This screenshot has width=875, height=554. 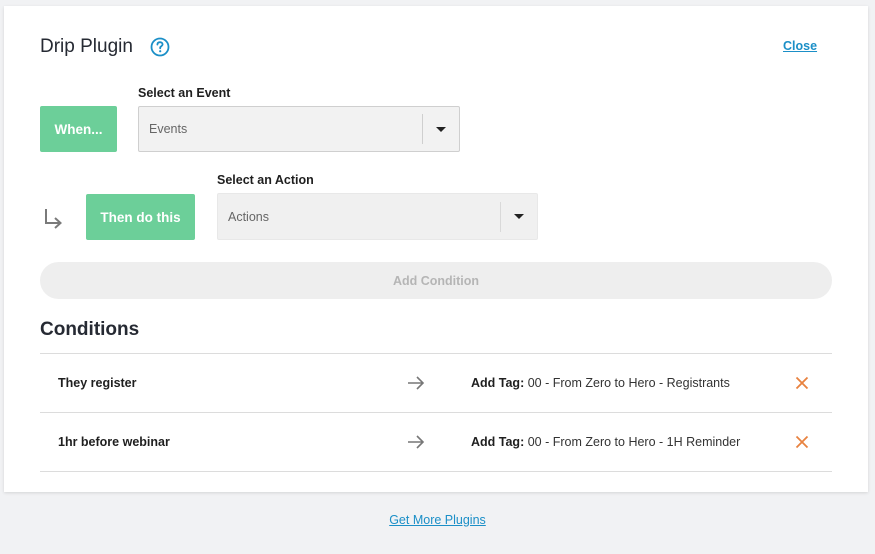 I want to click on turn-down-right-icon, so click(x=54, y=218).